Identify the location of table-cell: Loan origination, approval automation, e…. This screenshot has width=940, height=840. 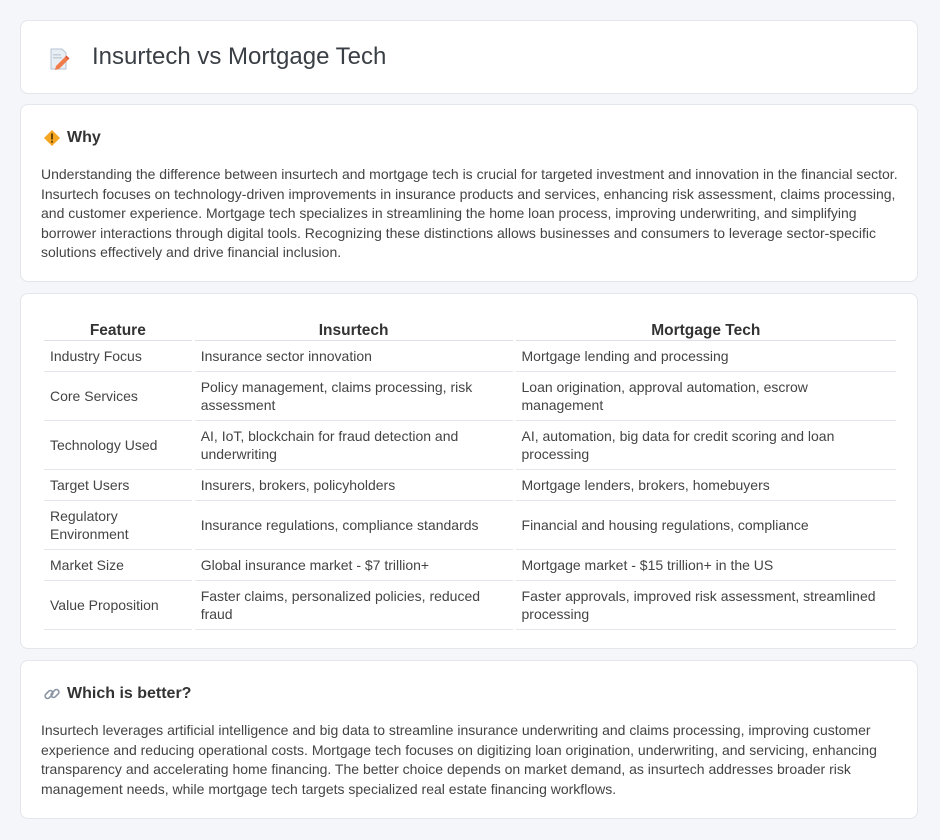
(705, 396).